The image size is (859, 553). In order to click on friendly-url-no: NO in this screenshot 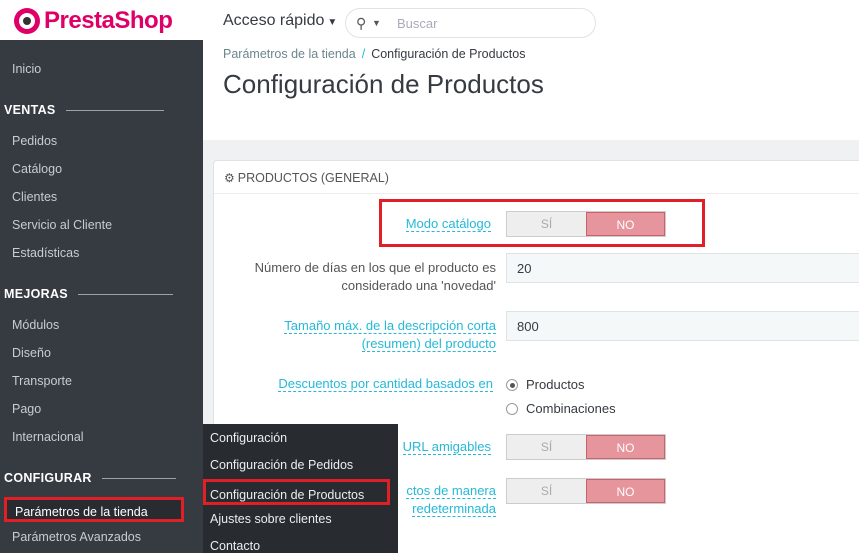, I will do `click(625, 447)`.